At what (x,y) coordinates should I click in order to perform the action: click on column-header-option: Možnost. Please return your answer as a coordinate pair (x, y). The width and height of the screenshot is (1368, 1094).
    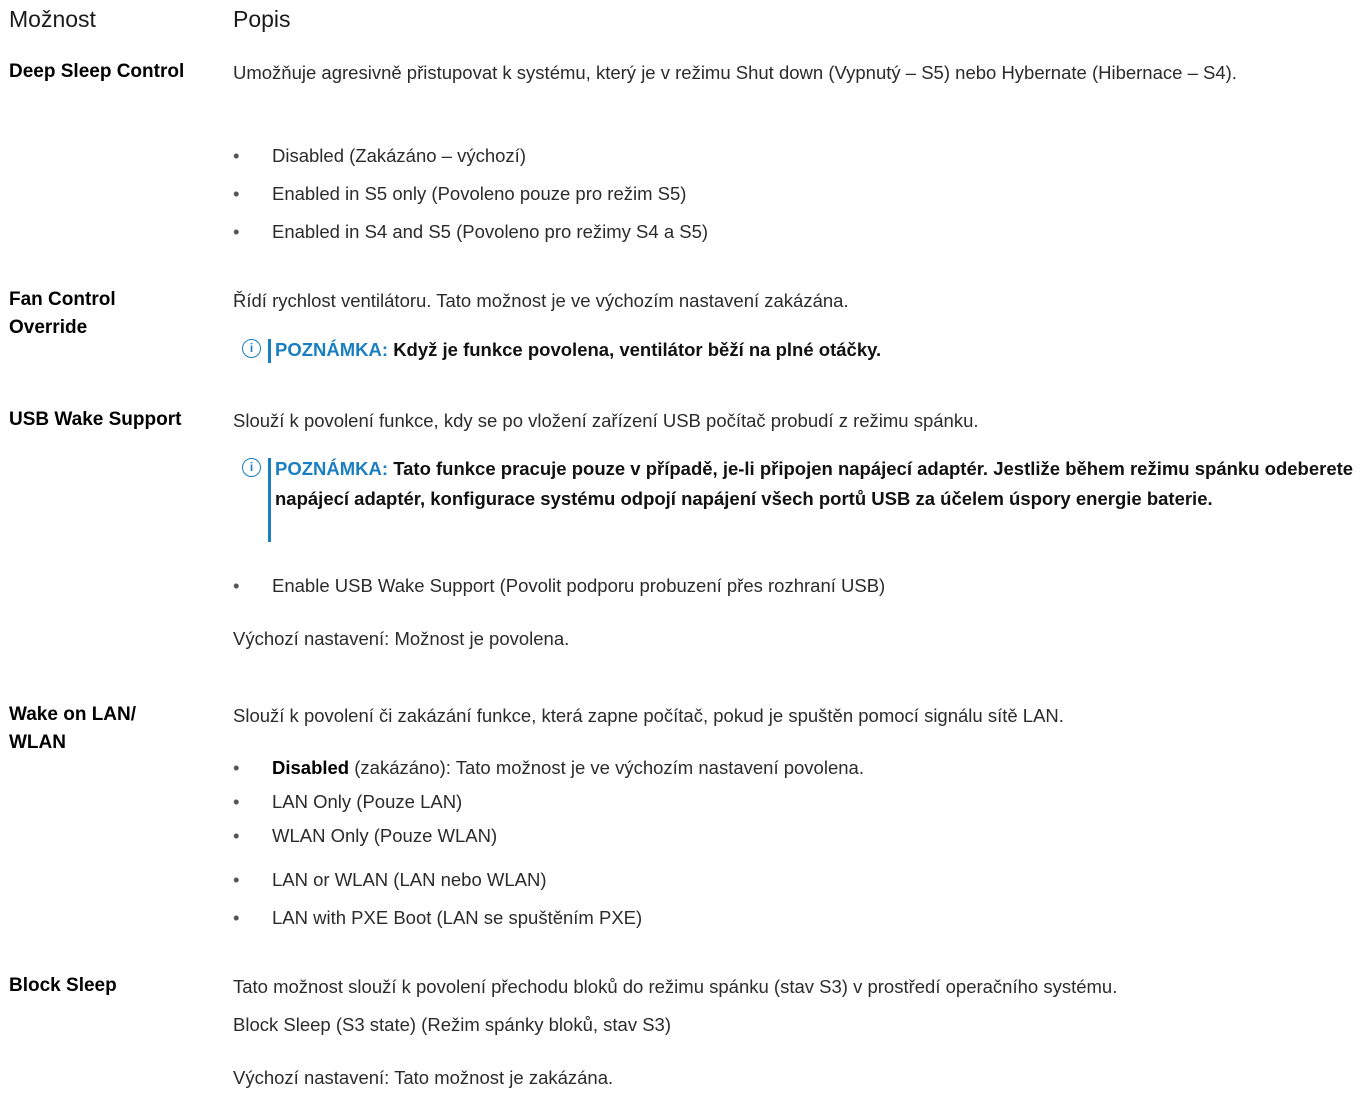
    Looking at the image, I should click on (52, 19).